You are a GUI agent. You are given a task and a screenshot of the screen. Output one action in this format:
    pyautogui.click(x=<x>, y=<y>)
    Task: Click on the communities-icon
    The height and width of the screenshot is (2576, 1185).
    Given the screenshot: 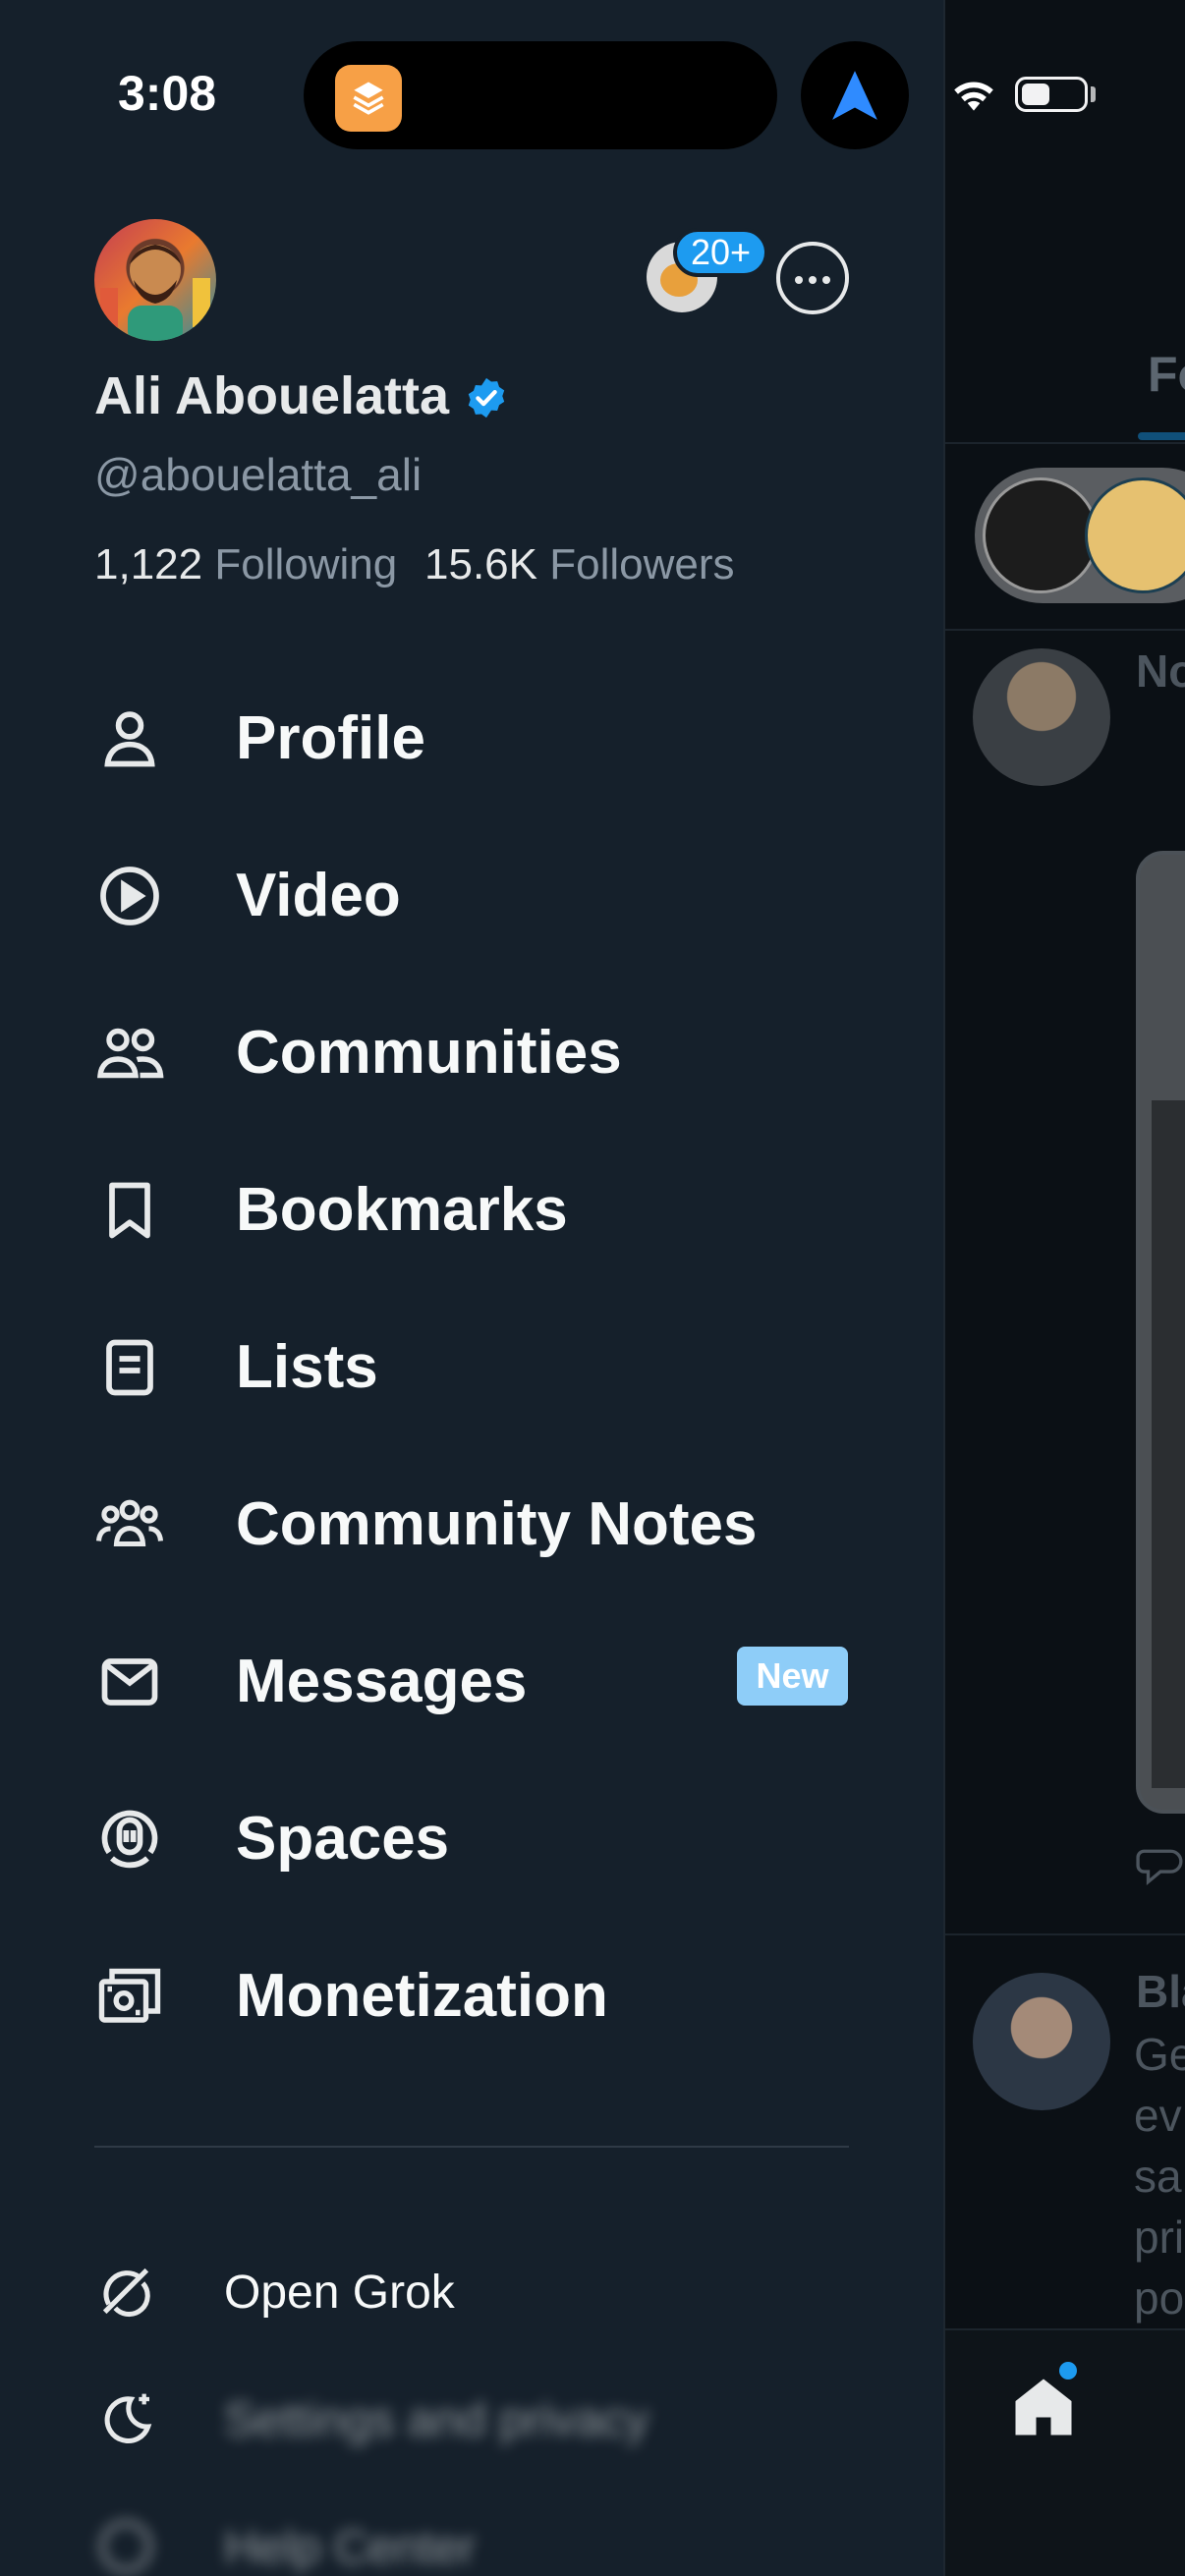 What is the action you would take?
    pyautogui.click(x=131, y=1053)
    